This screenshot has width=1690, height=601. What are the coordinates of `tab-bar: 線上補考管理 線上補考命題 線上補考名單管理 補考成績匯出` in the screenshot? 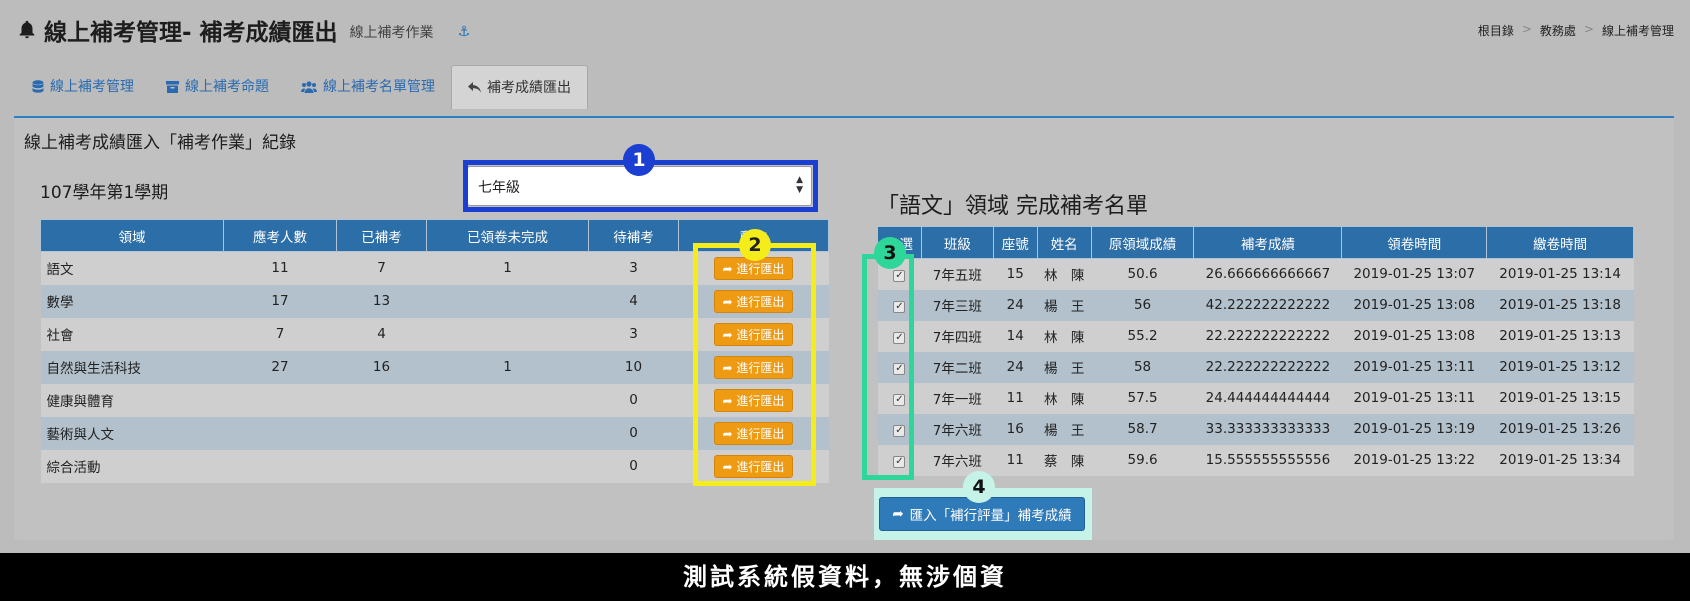 It's located at (302, 87).